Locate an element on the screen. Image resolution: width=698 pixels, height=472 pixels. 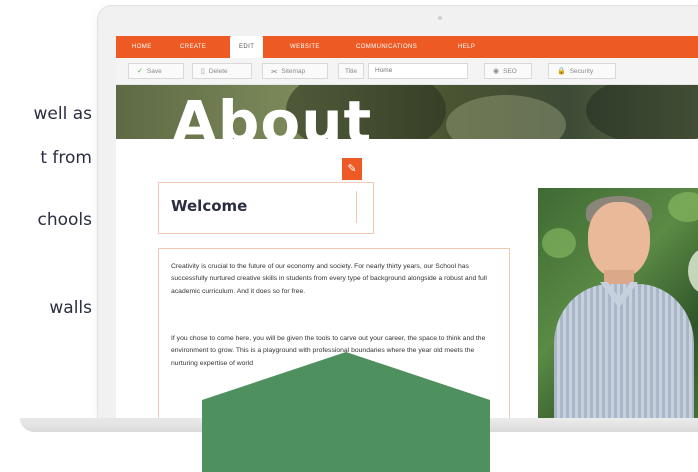
staff-photo is located at coordinates (618, 304).